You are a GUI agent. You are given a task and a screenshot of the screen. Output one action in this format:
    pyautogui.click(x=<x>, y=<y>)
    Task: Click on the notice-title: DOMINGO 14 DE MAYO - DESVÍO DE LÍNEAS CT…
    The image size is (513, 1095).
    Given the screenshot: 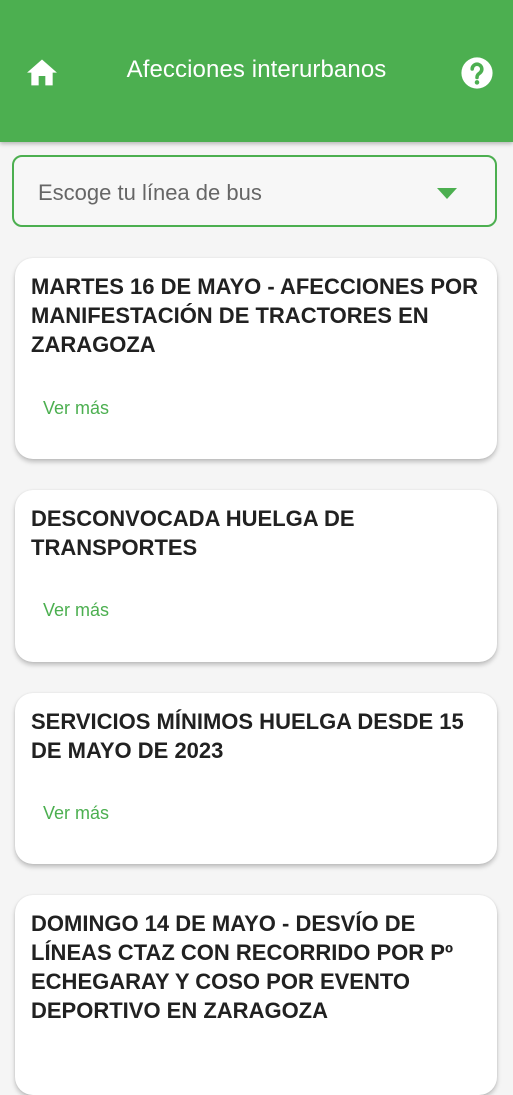 What is the action you would take?
    pyautogui.click(x=242, y=967)
    